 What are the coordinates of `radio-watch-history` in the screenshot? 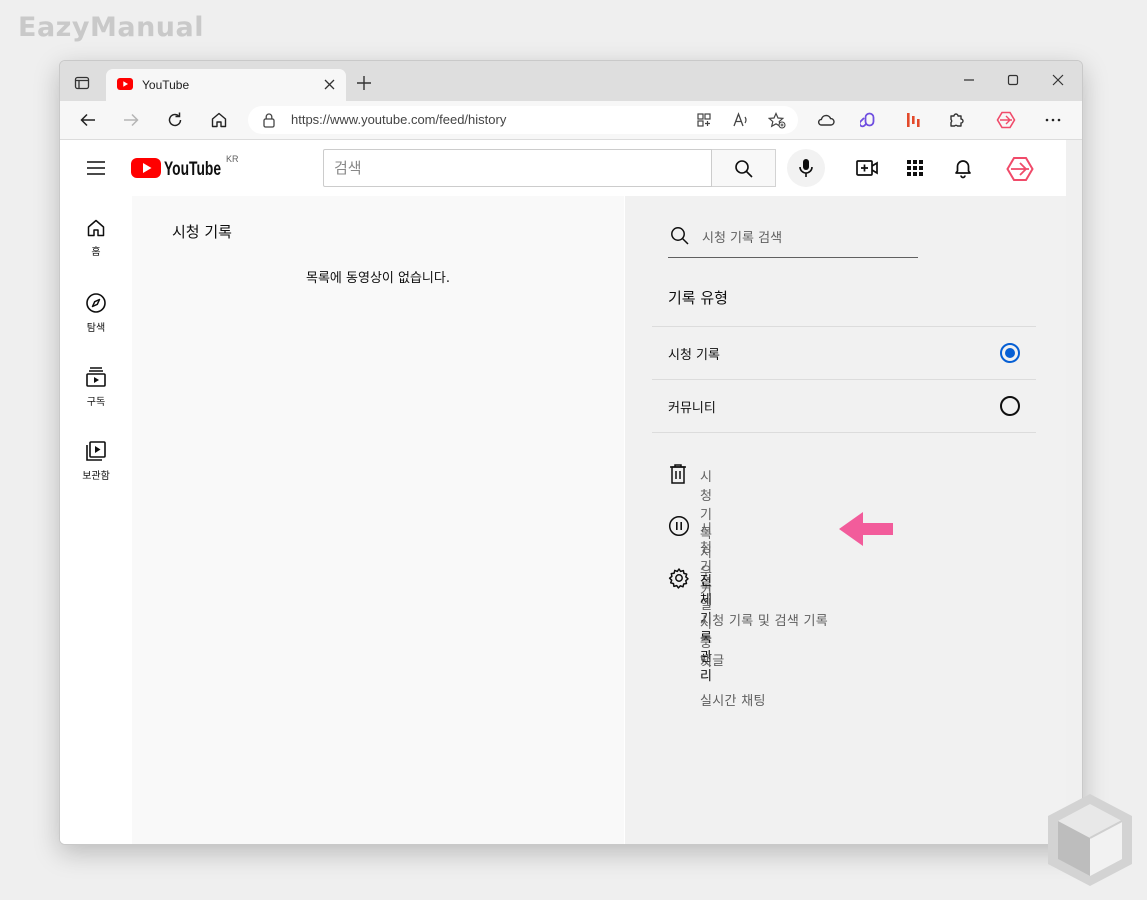 It's located at (1010, 353).